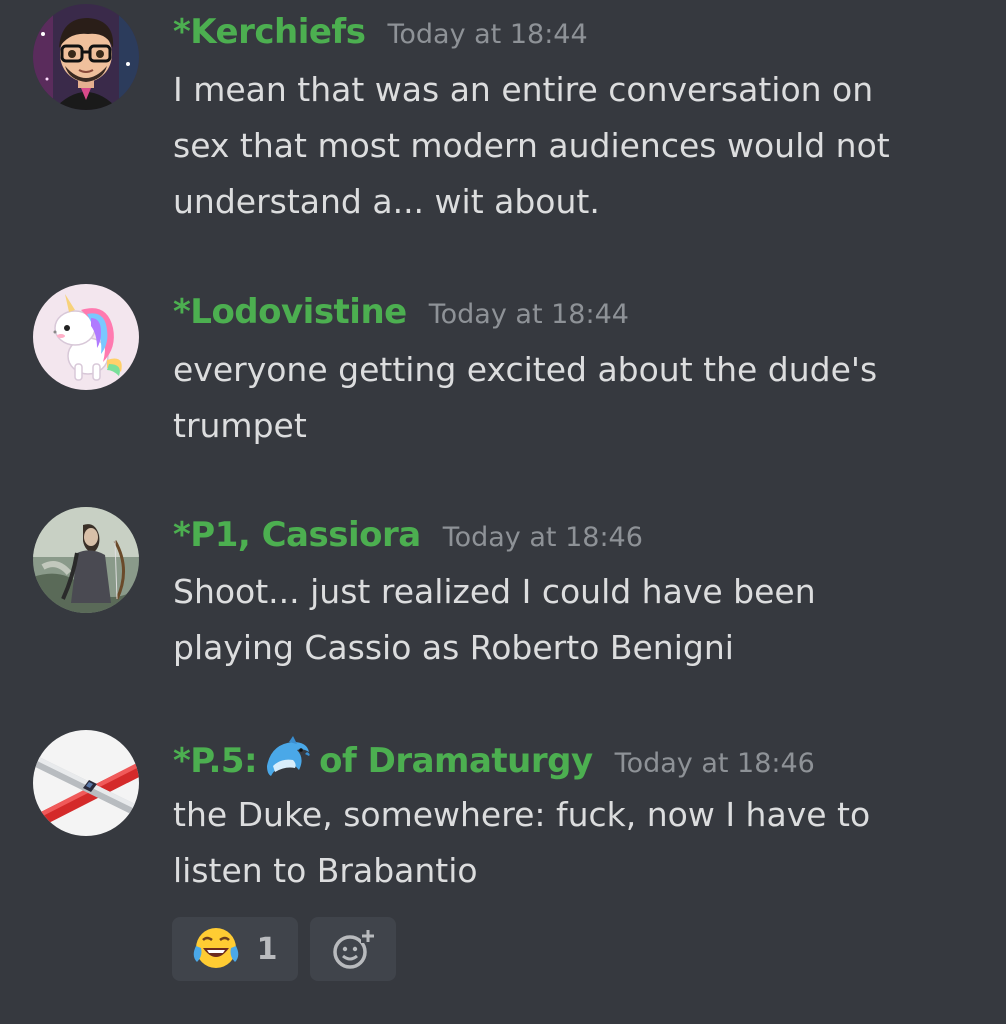  What do you see at coordinates (325, 870) in the screenshot?
I see `message-line: listen to Brabantio` at bounding box center [325, 870].